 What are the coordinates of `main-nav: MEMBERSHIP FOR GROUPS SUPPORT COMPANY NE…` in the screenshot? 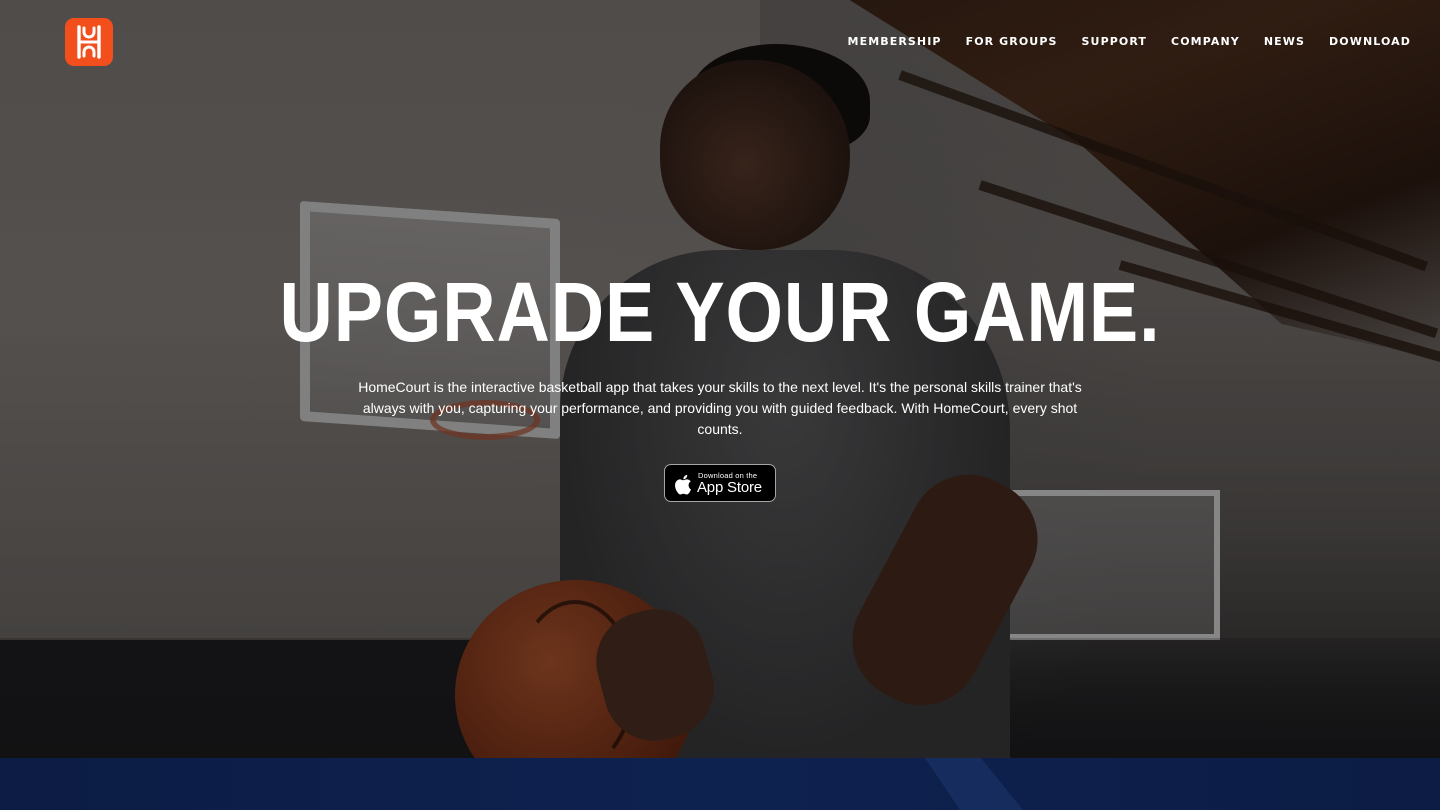 It's located at (1129, 41).